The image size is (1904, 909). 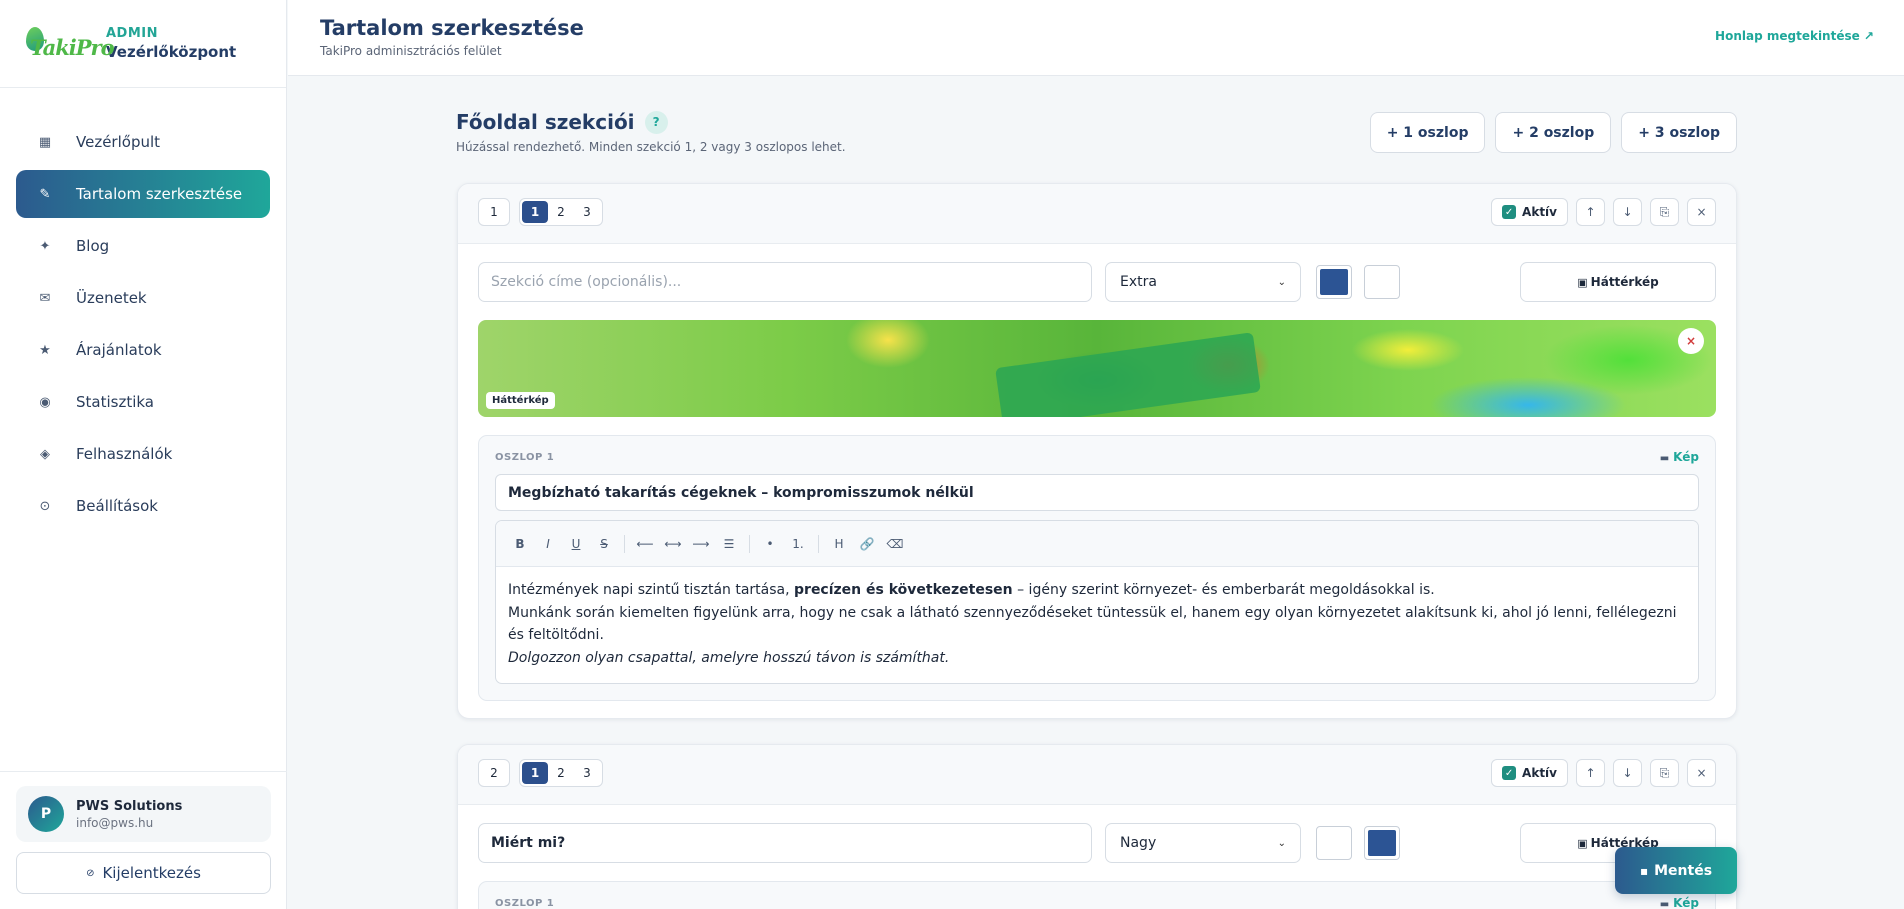 What do you see at coordinates (1644, 870) in the screenshot?
I see `floppy-icon: ▪` at bounding box center [1644, 870].